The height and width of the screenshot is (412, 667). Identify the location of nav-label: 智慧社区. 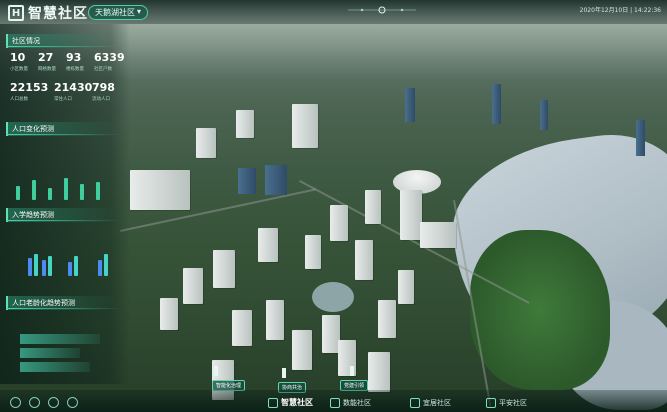
(297, 402).